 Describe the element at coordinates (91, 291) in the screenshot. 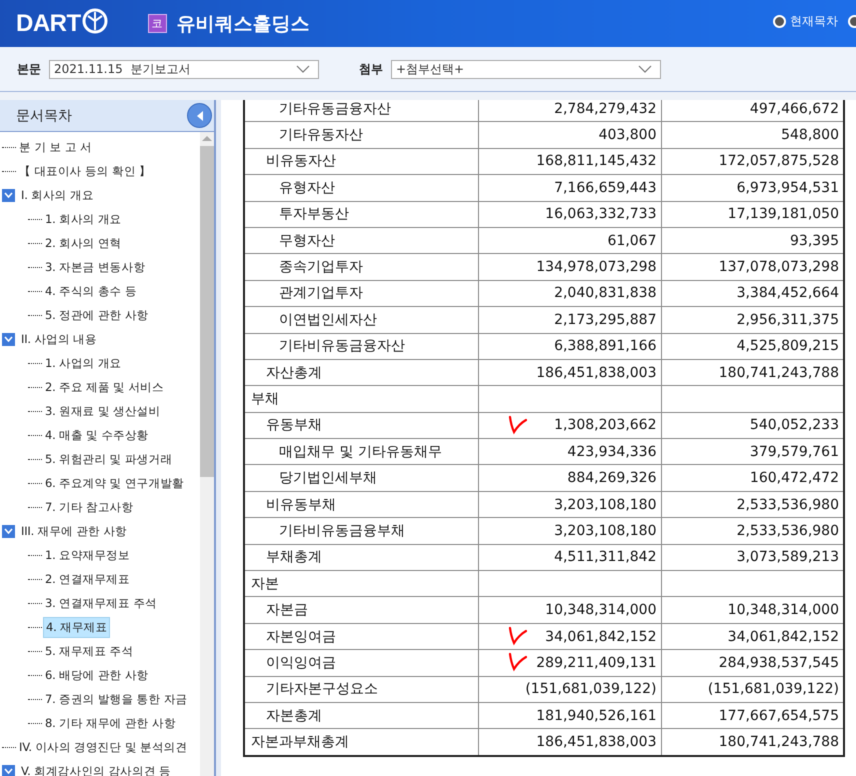

I see `tree-item: 4. 주식의 총수 등` at that location.